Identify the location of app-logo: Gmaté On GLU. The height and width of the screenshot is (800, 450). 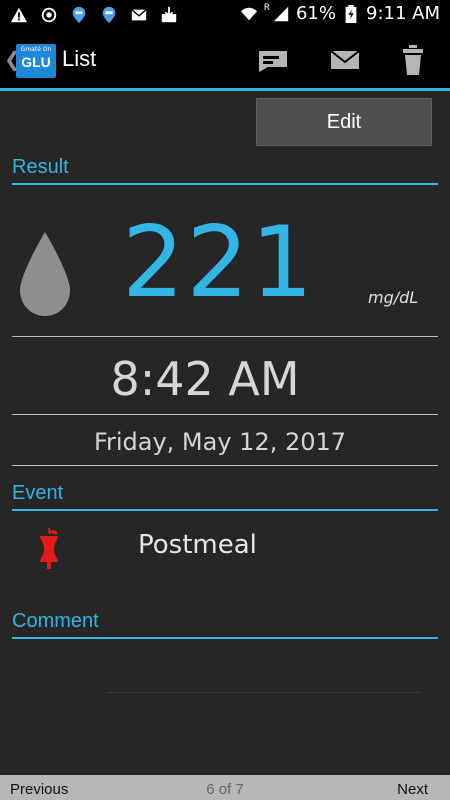
(36, 61).